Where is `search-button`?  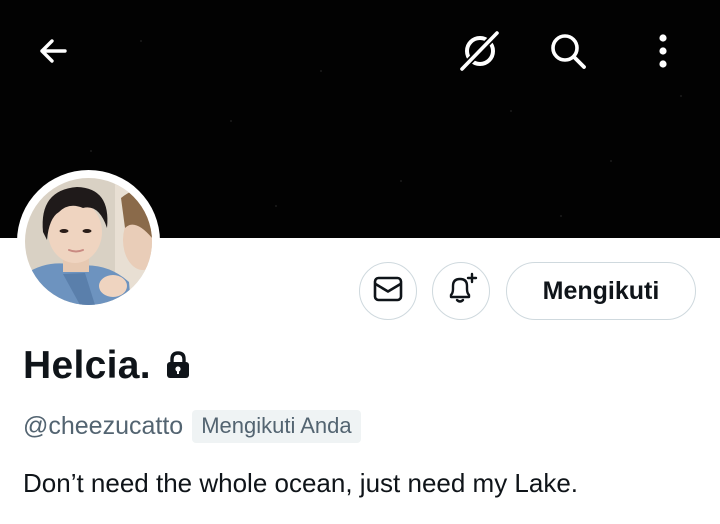 search-button is located at coordinates (568, 51).